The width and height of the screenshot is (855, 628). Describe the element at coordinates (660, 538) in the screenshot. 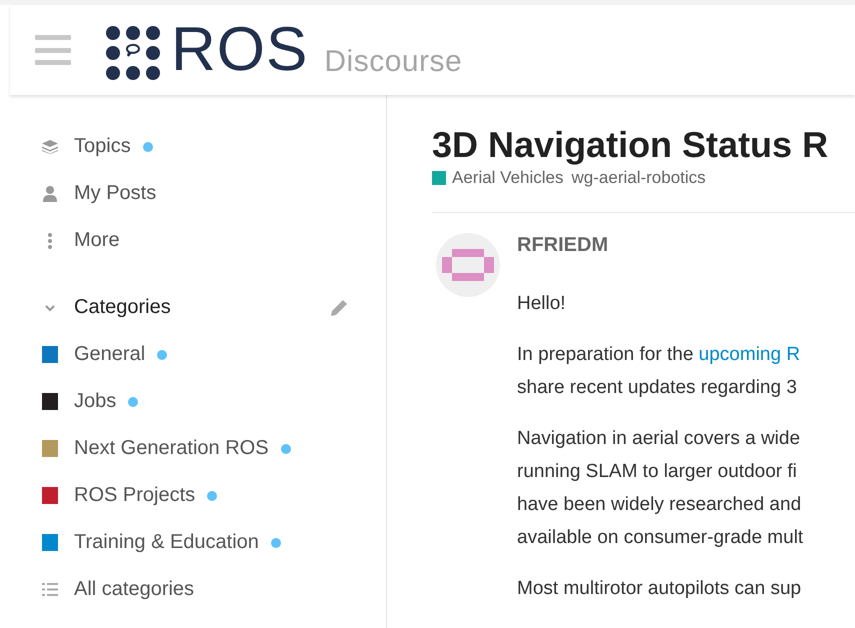

I see `post-text: available on consumer-grade mult` at that location.